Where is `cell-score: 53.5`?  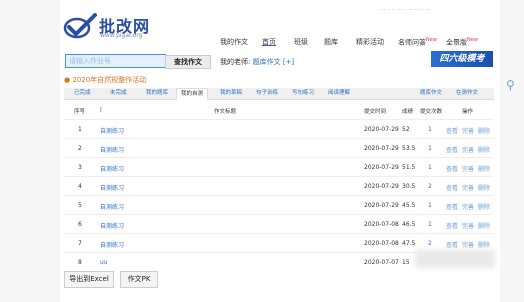 cell-score: 53.5 is located at coordinates (409, 148).